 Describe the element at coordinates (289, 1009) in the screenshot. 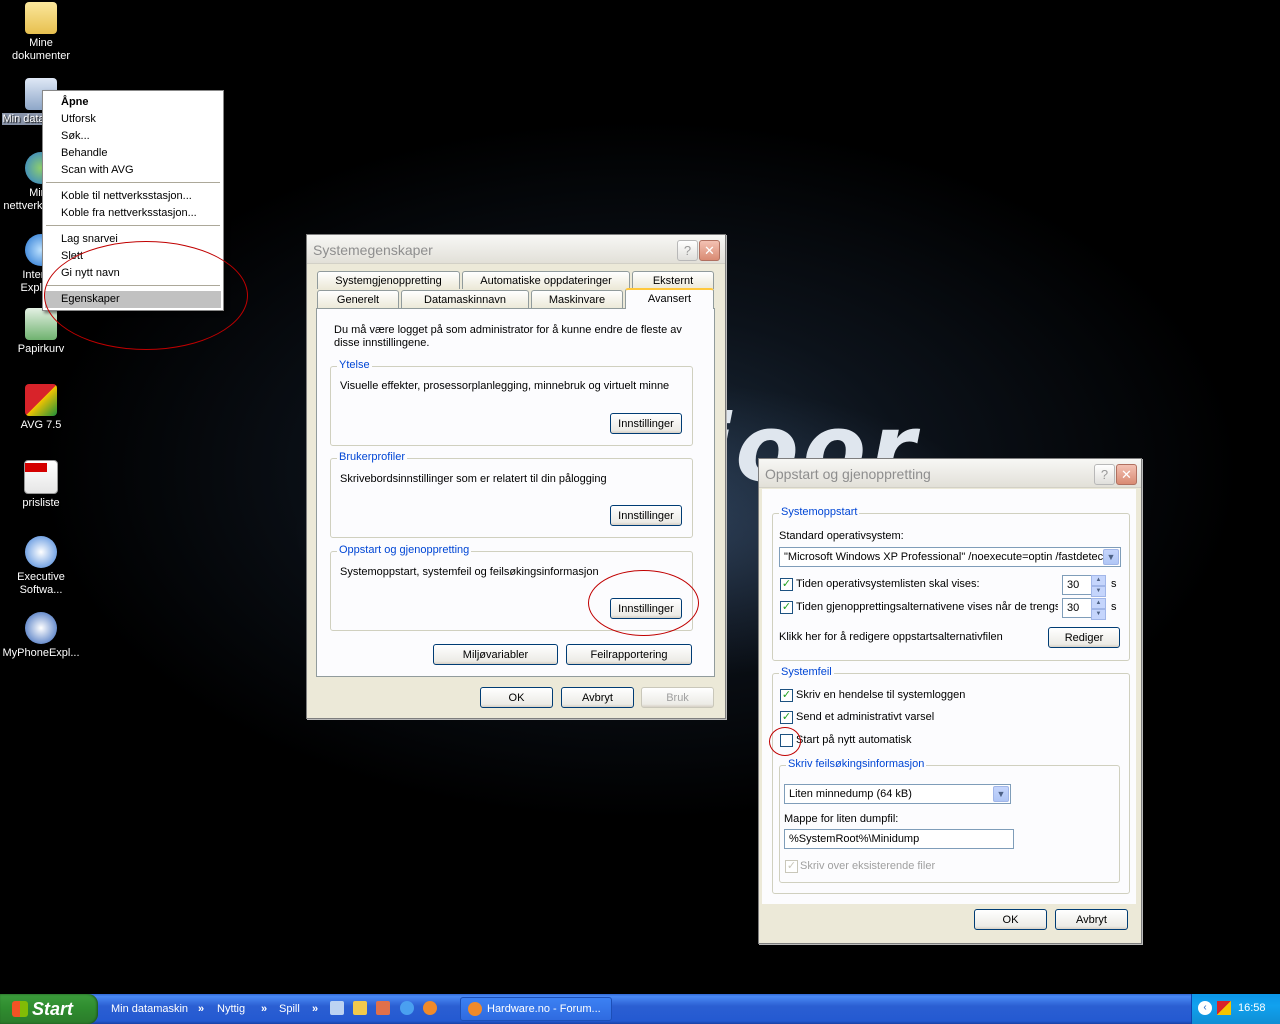

I see `toolbar-spill: Spill` at that location.